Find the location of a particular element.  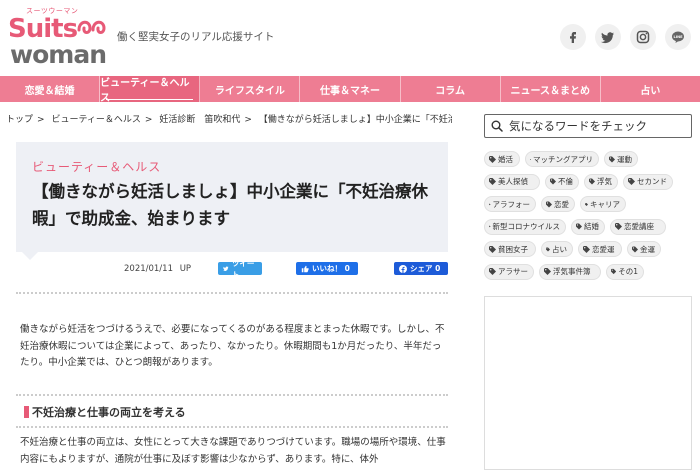

tag-item: アラフォー is located at coordinates (510, 204).